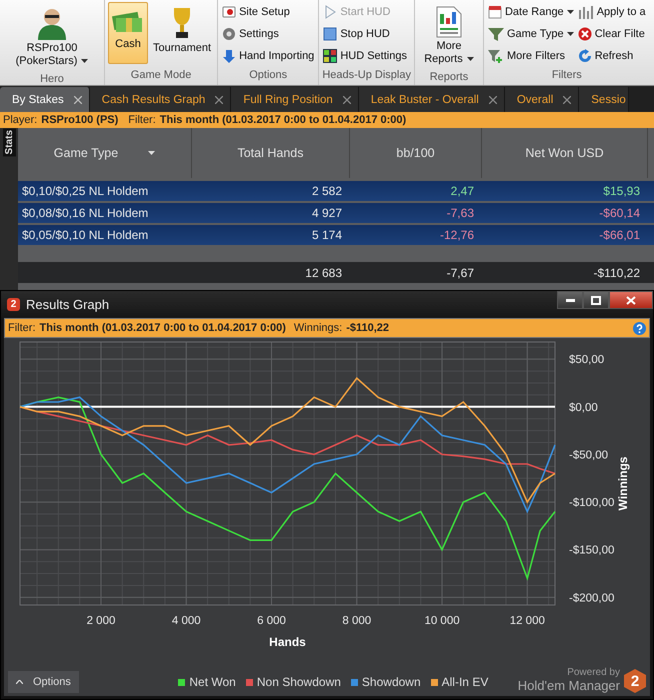 Image resolution: width=654 pixels, height=700 pixels. I want to click on ribbon-button: More Reports, so click(449, 35).